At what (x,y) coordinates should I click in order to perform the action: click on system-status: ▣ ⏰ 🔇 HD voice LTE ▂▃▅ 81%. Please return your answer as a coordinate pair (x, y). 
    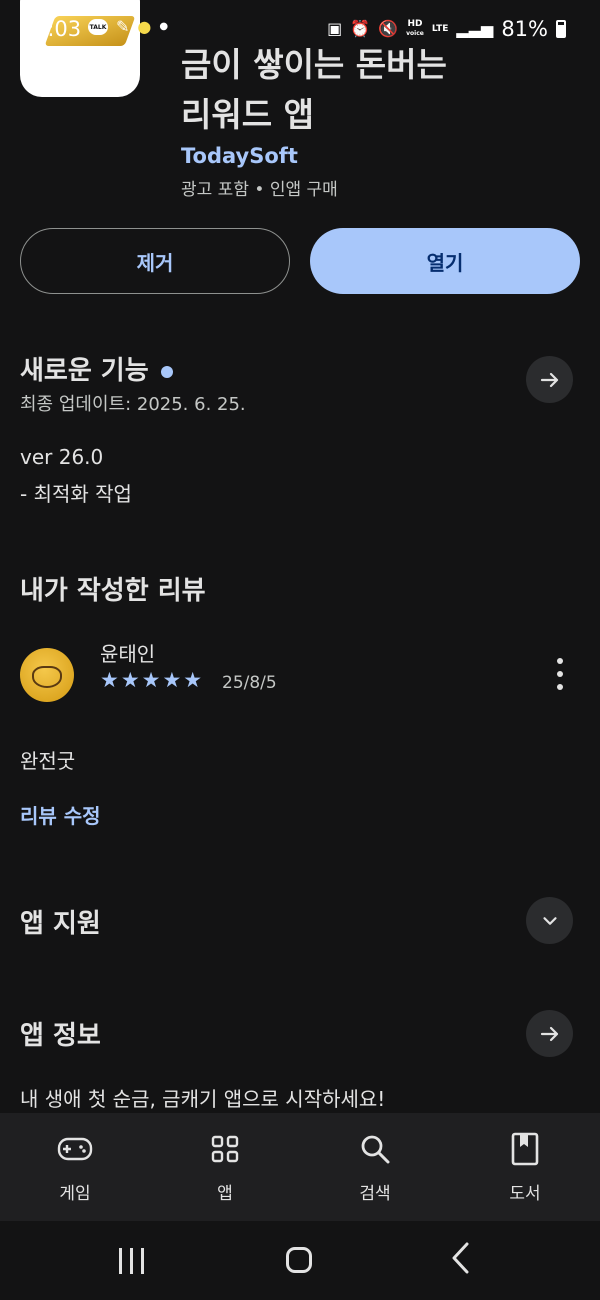
    Looking at the image, I should click on (446, 29).